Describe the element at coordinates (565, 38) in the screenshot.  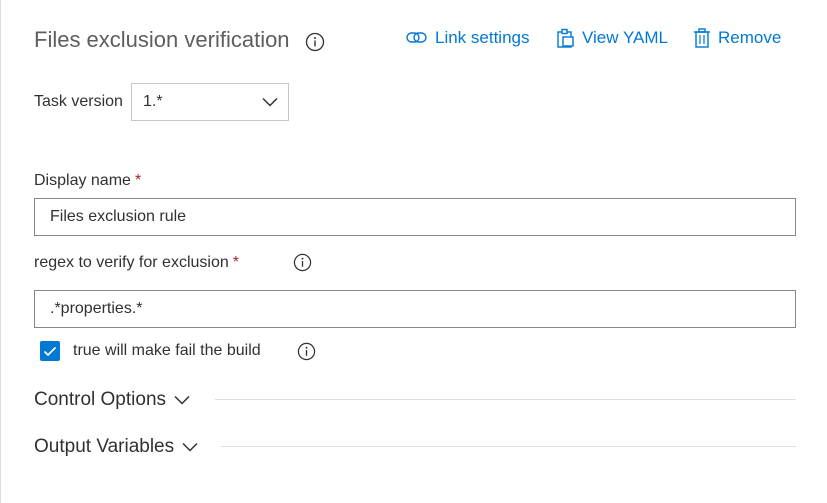
I see `clipboard-icon` at that location.